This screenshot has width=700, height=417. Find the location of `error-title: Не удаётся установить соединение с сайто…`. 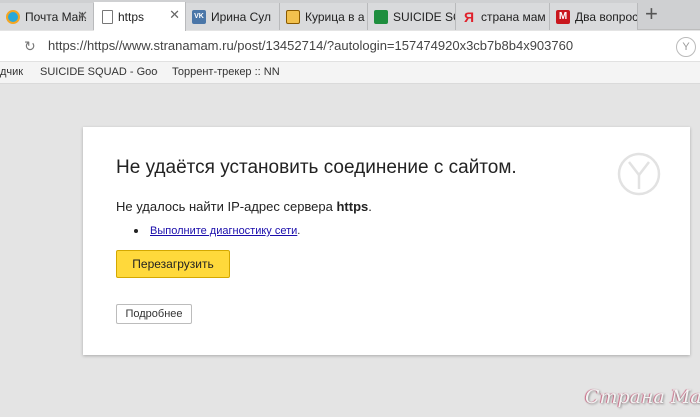

error-title: Не удаётся установить соединение с сайто… is located at coordinates (316, 167).